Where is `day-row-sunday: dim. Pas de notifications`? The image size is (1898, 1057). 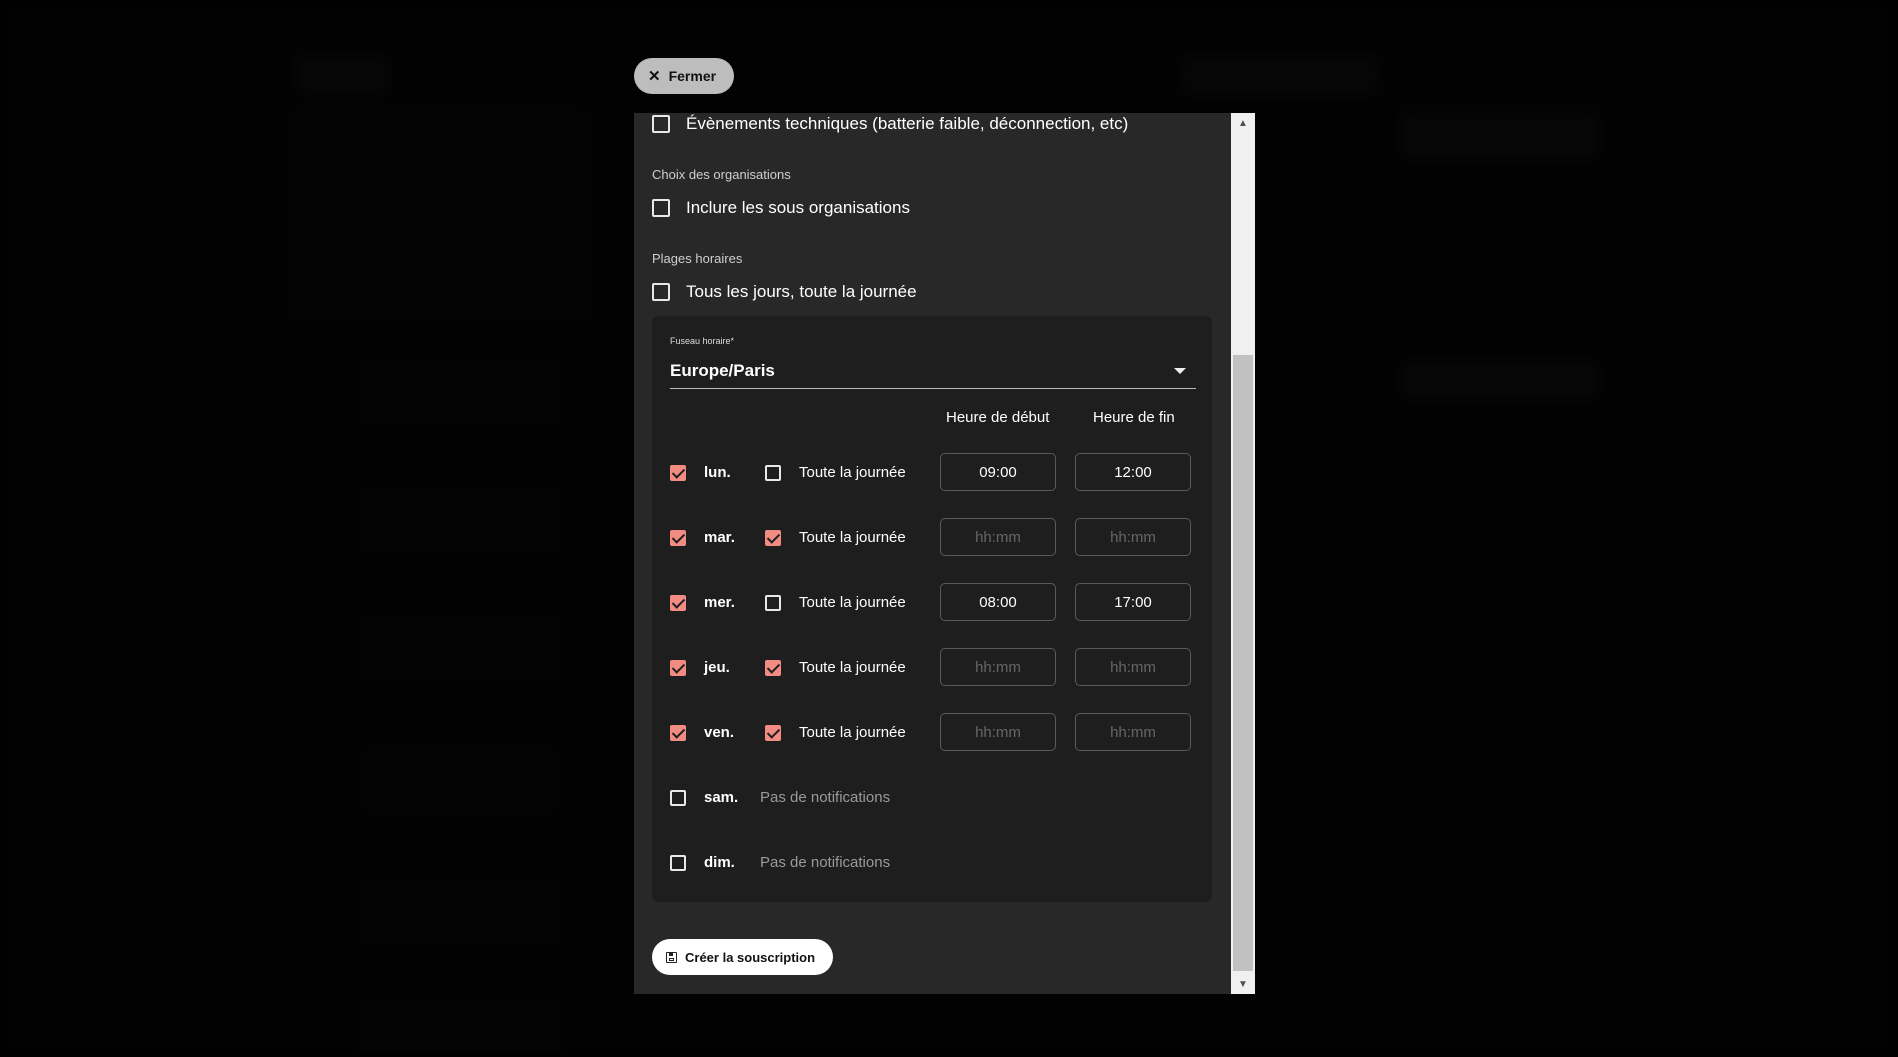 day-row-sunday: dim. Pas de notifications is located at coordinates (932, 863).